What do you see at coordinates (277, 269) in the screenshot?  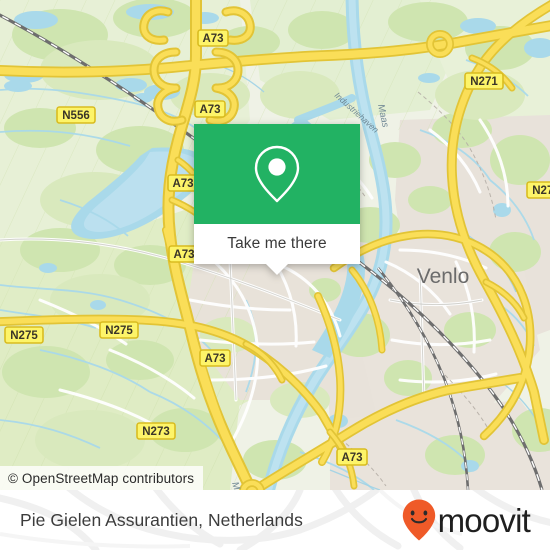 I see `popup-pointer` at bounding box center [277, 269].